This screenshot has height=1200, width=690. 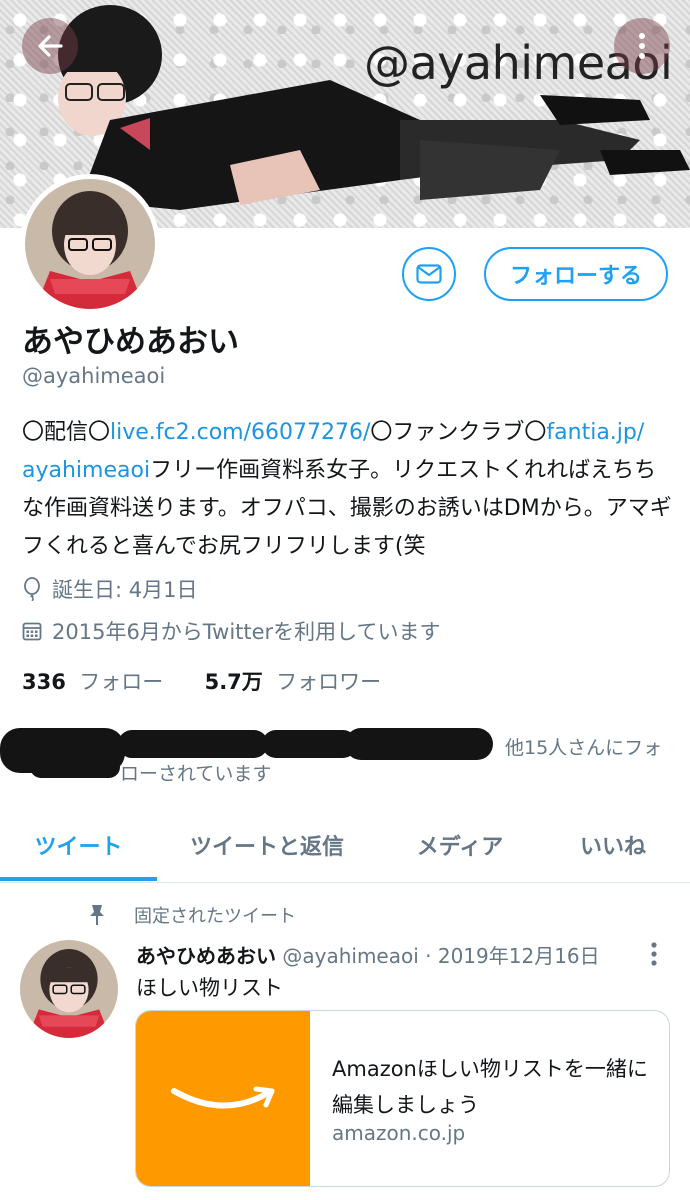 I want to click on bio-text: 〇ファンクラブ〇, so click(x=458, y=432).